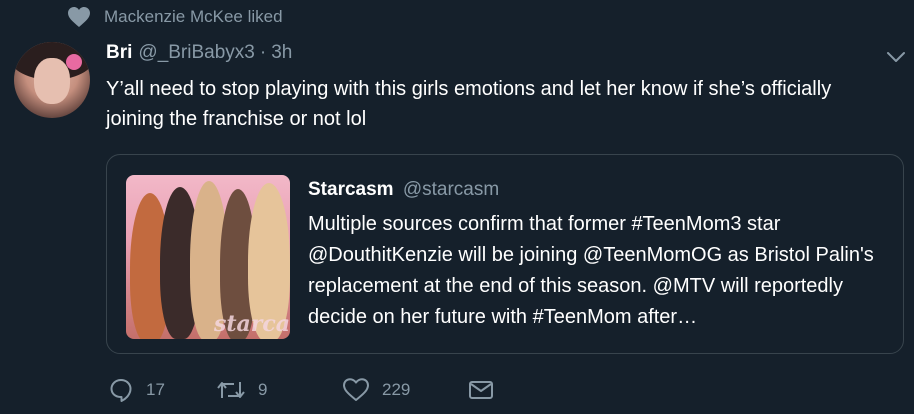 The height and width of the screenshot is (414, 914). I want to click on tweet-actions: 17 9 229, so click(301, 390).